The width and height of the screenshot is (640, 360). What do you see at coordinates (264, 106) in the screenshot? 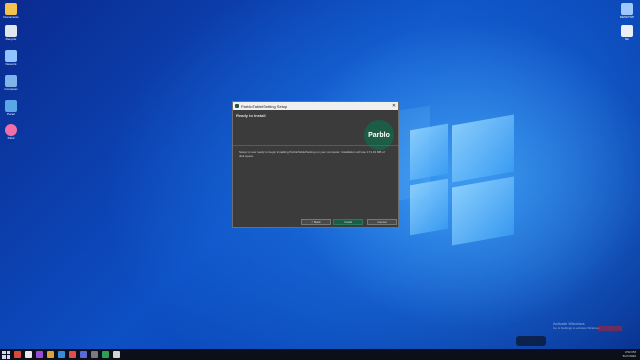
I see `window-title: ParbloTabletSetting Setup` at bounding box center [264, 106].